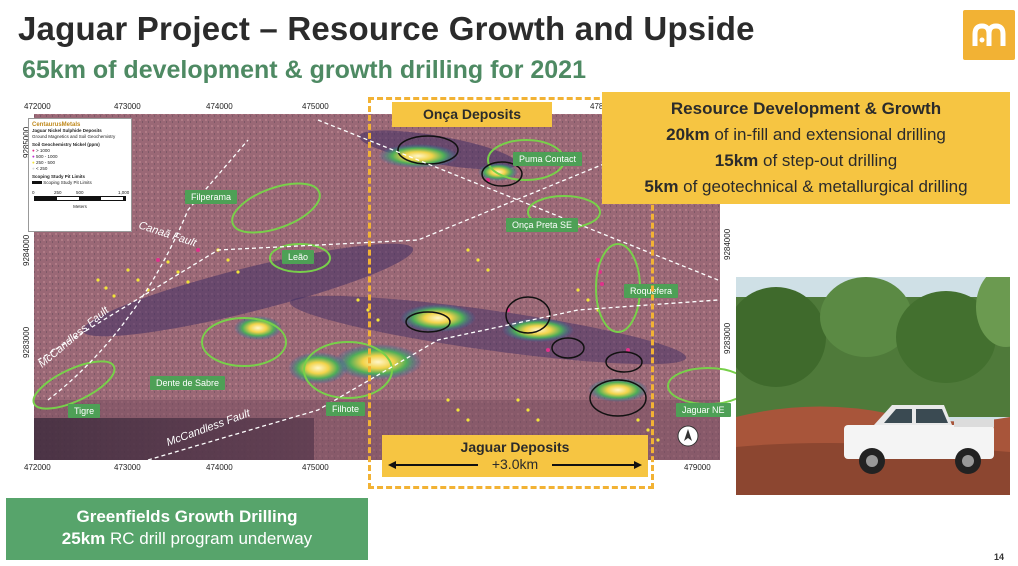  What do you see at coordinates (697, 467) in the screenshot?
I see `x-tick-bottom-5: 479000` at bounding box center [697, 467].